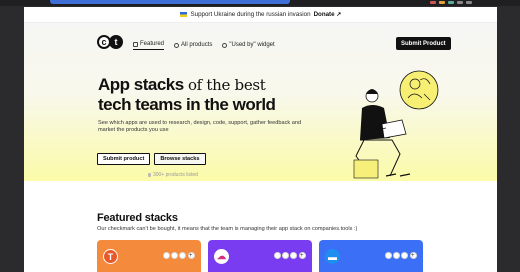 This screenshot has width=520, height=272. I want to click on featured-stacks-title: Featured stacks, so click(137, 218).